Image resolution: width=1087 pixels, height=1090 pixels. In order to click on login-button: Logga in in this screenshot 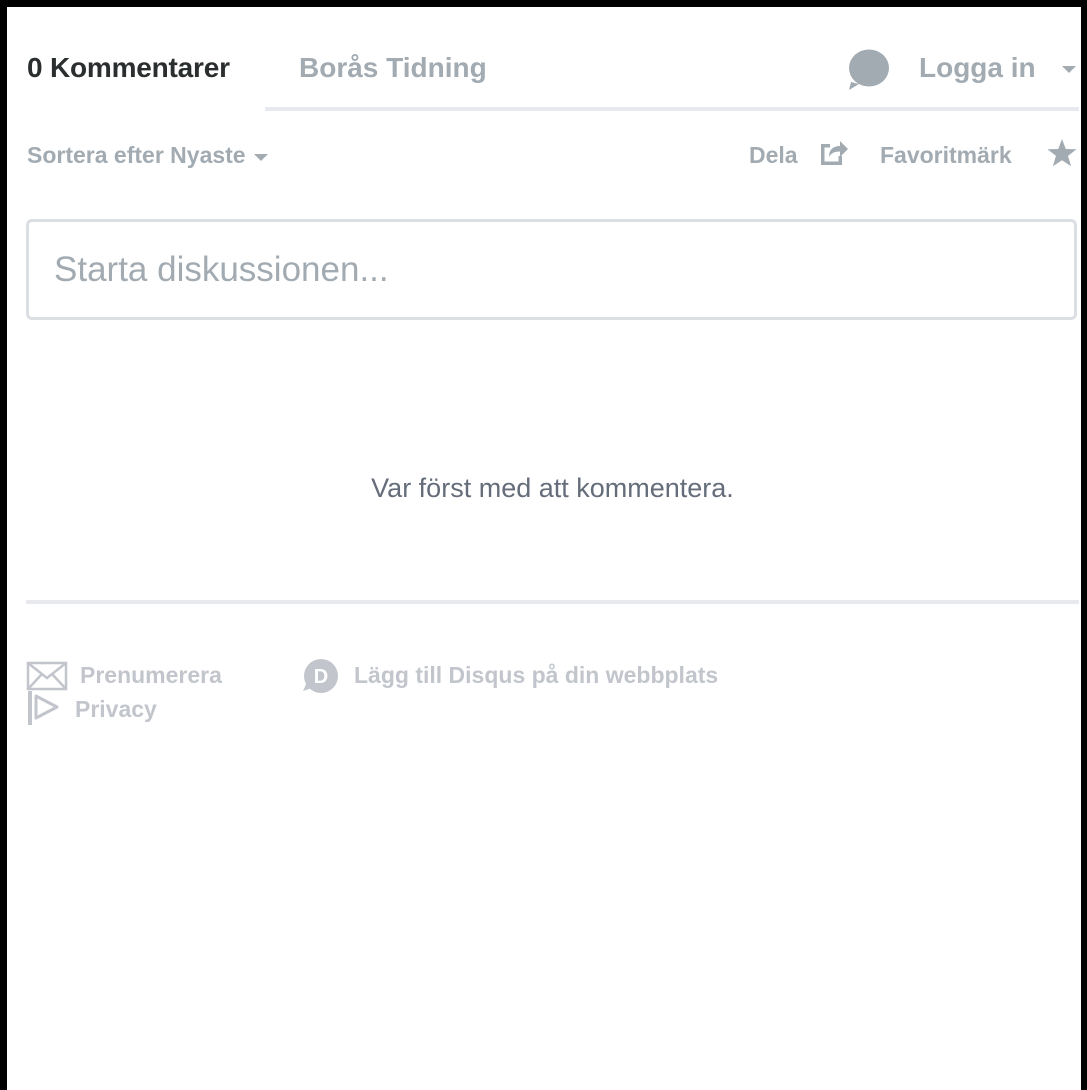, I will do `click(977, 68)`.